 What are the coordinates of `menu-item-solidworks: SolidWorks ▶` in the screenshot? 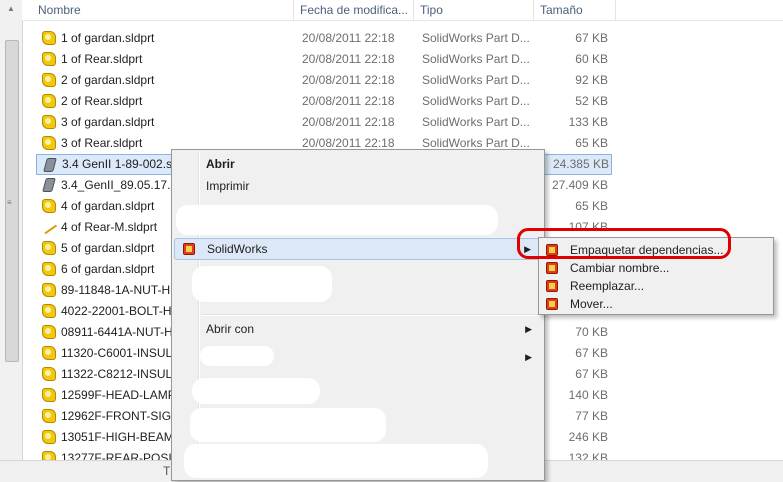 It's located at (358, 249).